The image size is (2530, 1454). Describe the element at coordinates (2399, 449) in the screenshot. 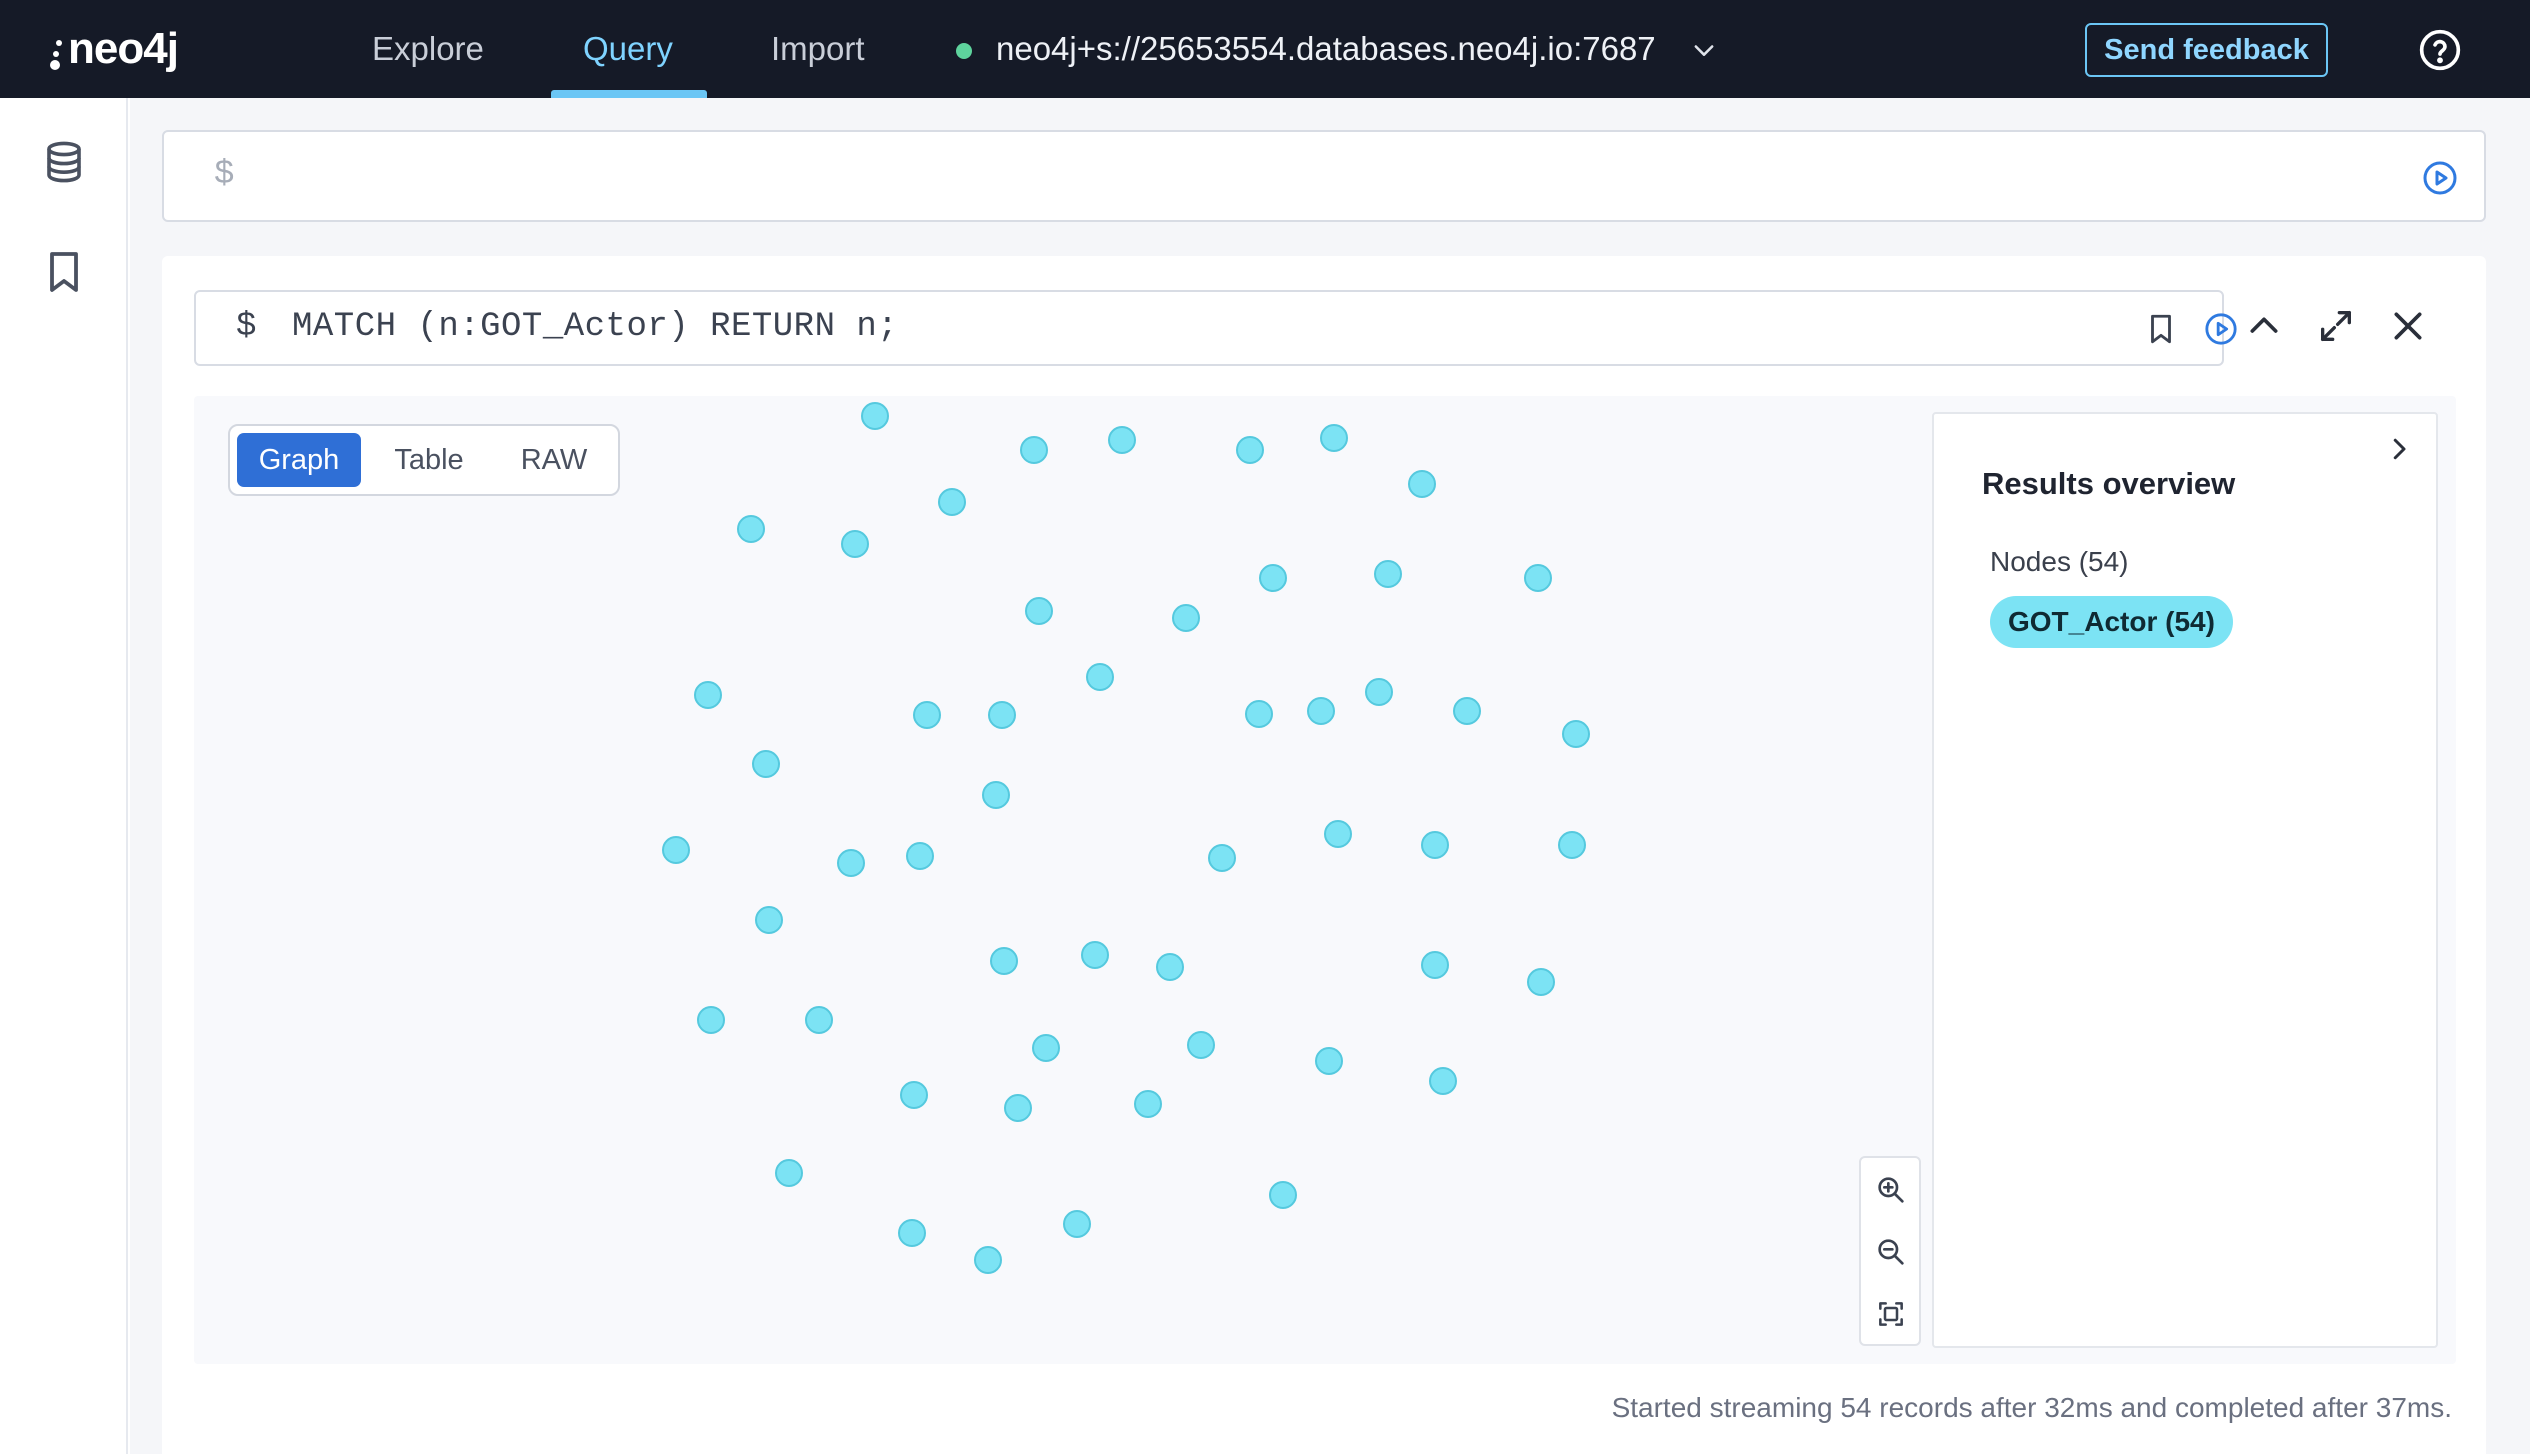

I see `chevron-right-icon` at that location.